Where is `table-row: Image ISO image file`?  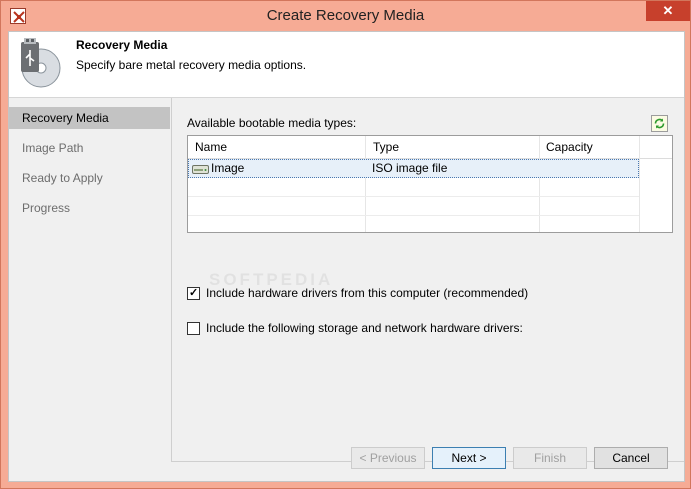
table-row: Image ISO image file is located at coordinates (413, 168).